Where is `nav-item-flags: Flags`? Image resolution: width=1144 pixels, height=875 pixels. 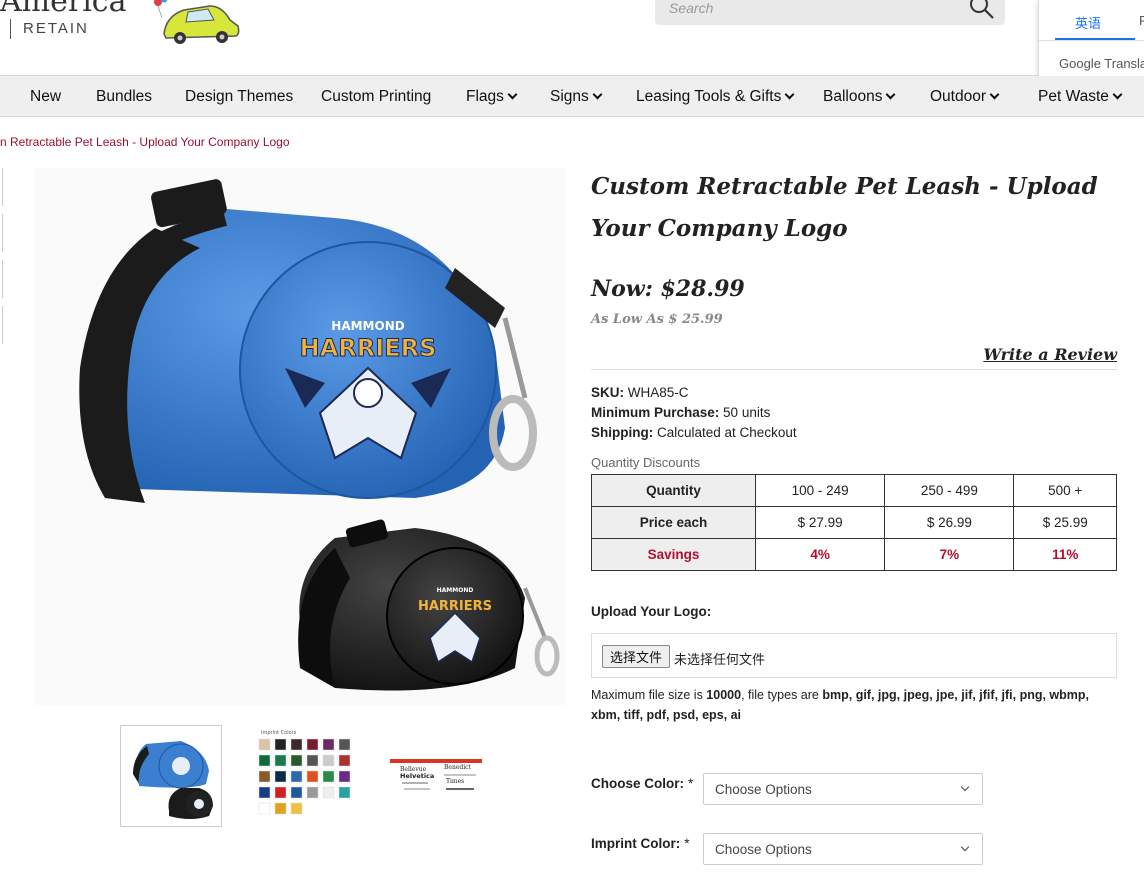 nav-item-flags: Flags is located at coordinates (492, 96).